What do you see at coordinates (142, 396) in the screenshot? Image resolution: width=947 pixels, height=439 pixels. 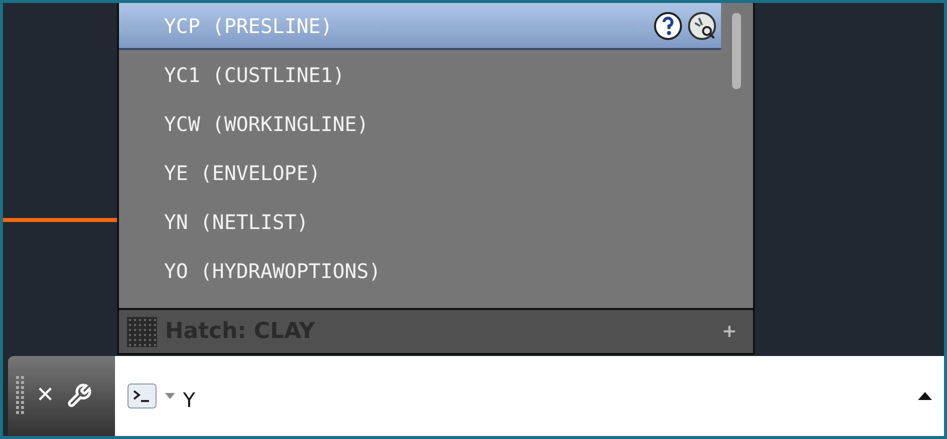 I see `command-prompt-icon` at bounding box center [142, 396].